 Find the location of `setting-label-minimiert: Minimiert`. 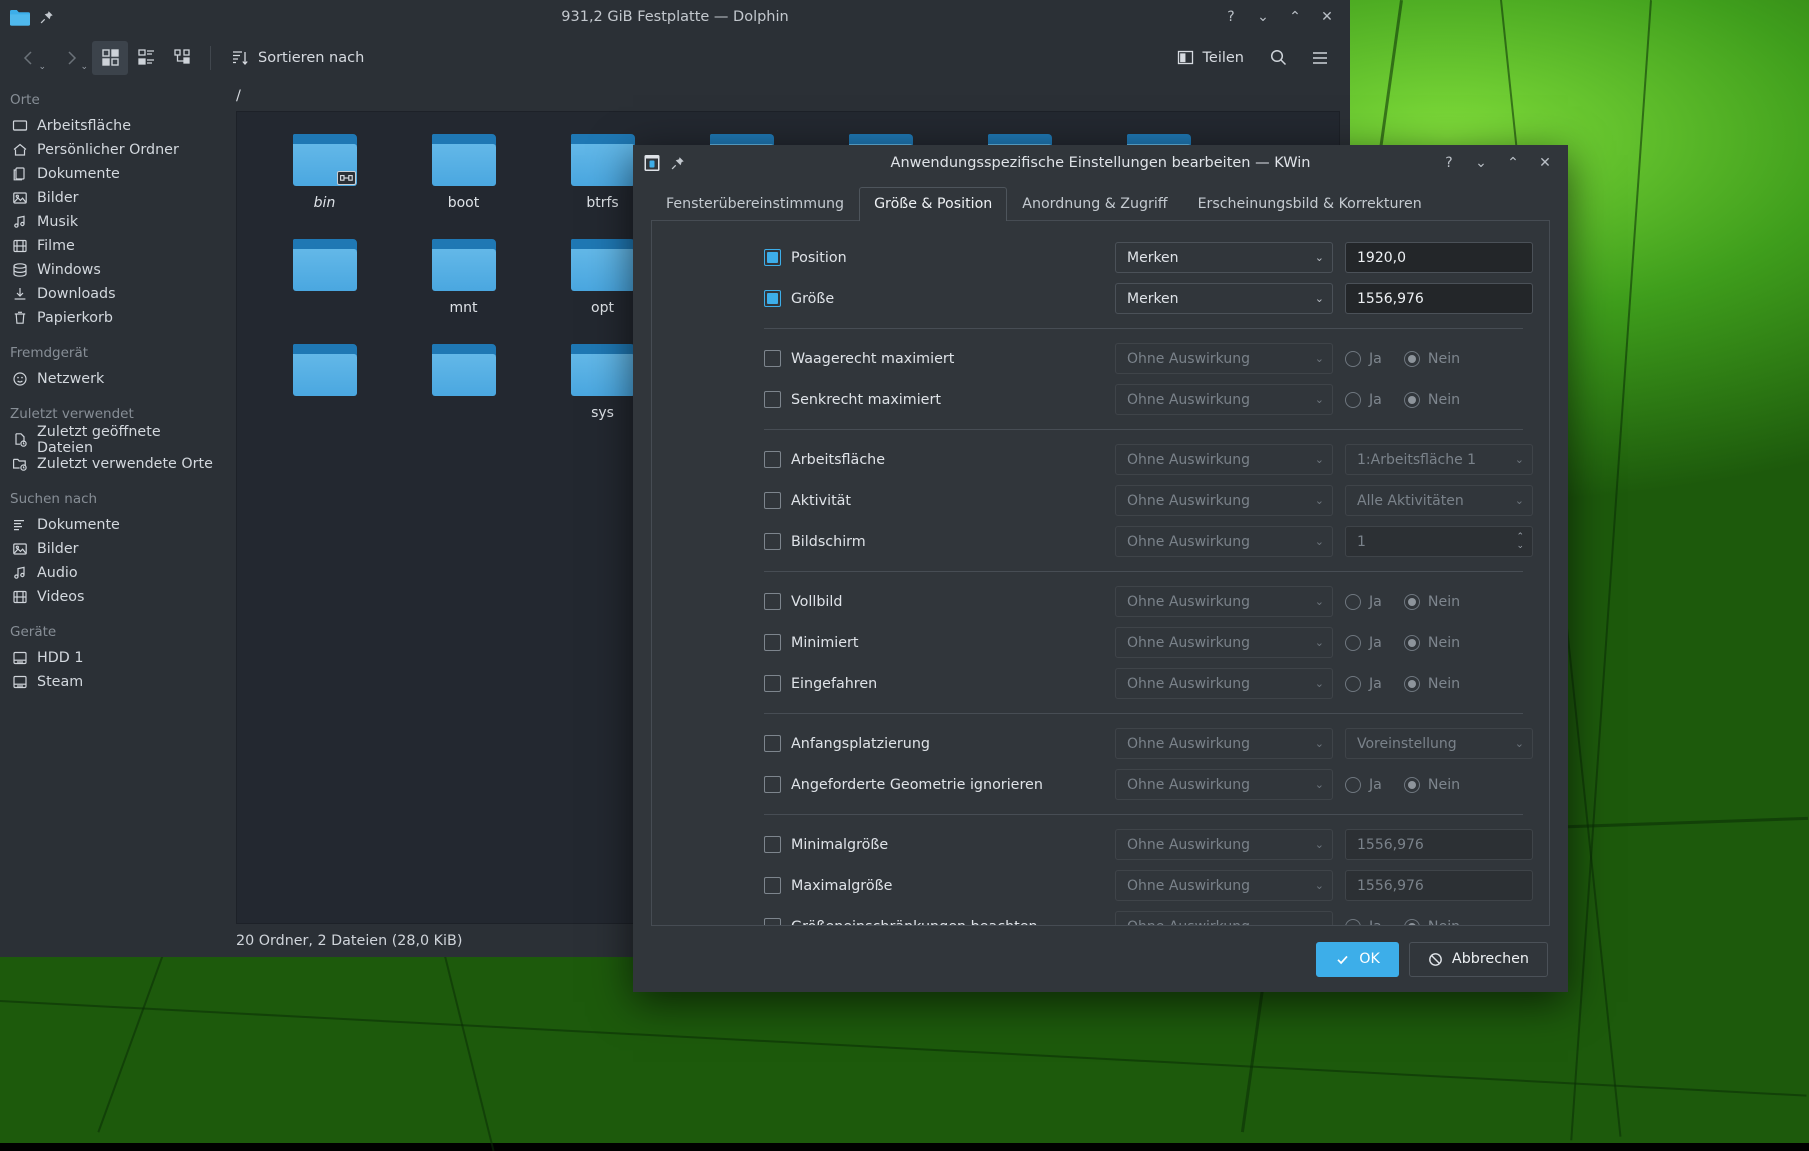

setting-label-minimiert: Minimiert is located at coordinates (883, 642).